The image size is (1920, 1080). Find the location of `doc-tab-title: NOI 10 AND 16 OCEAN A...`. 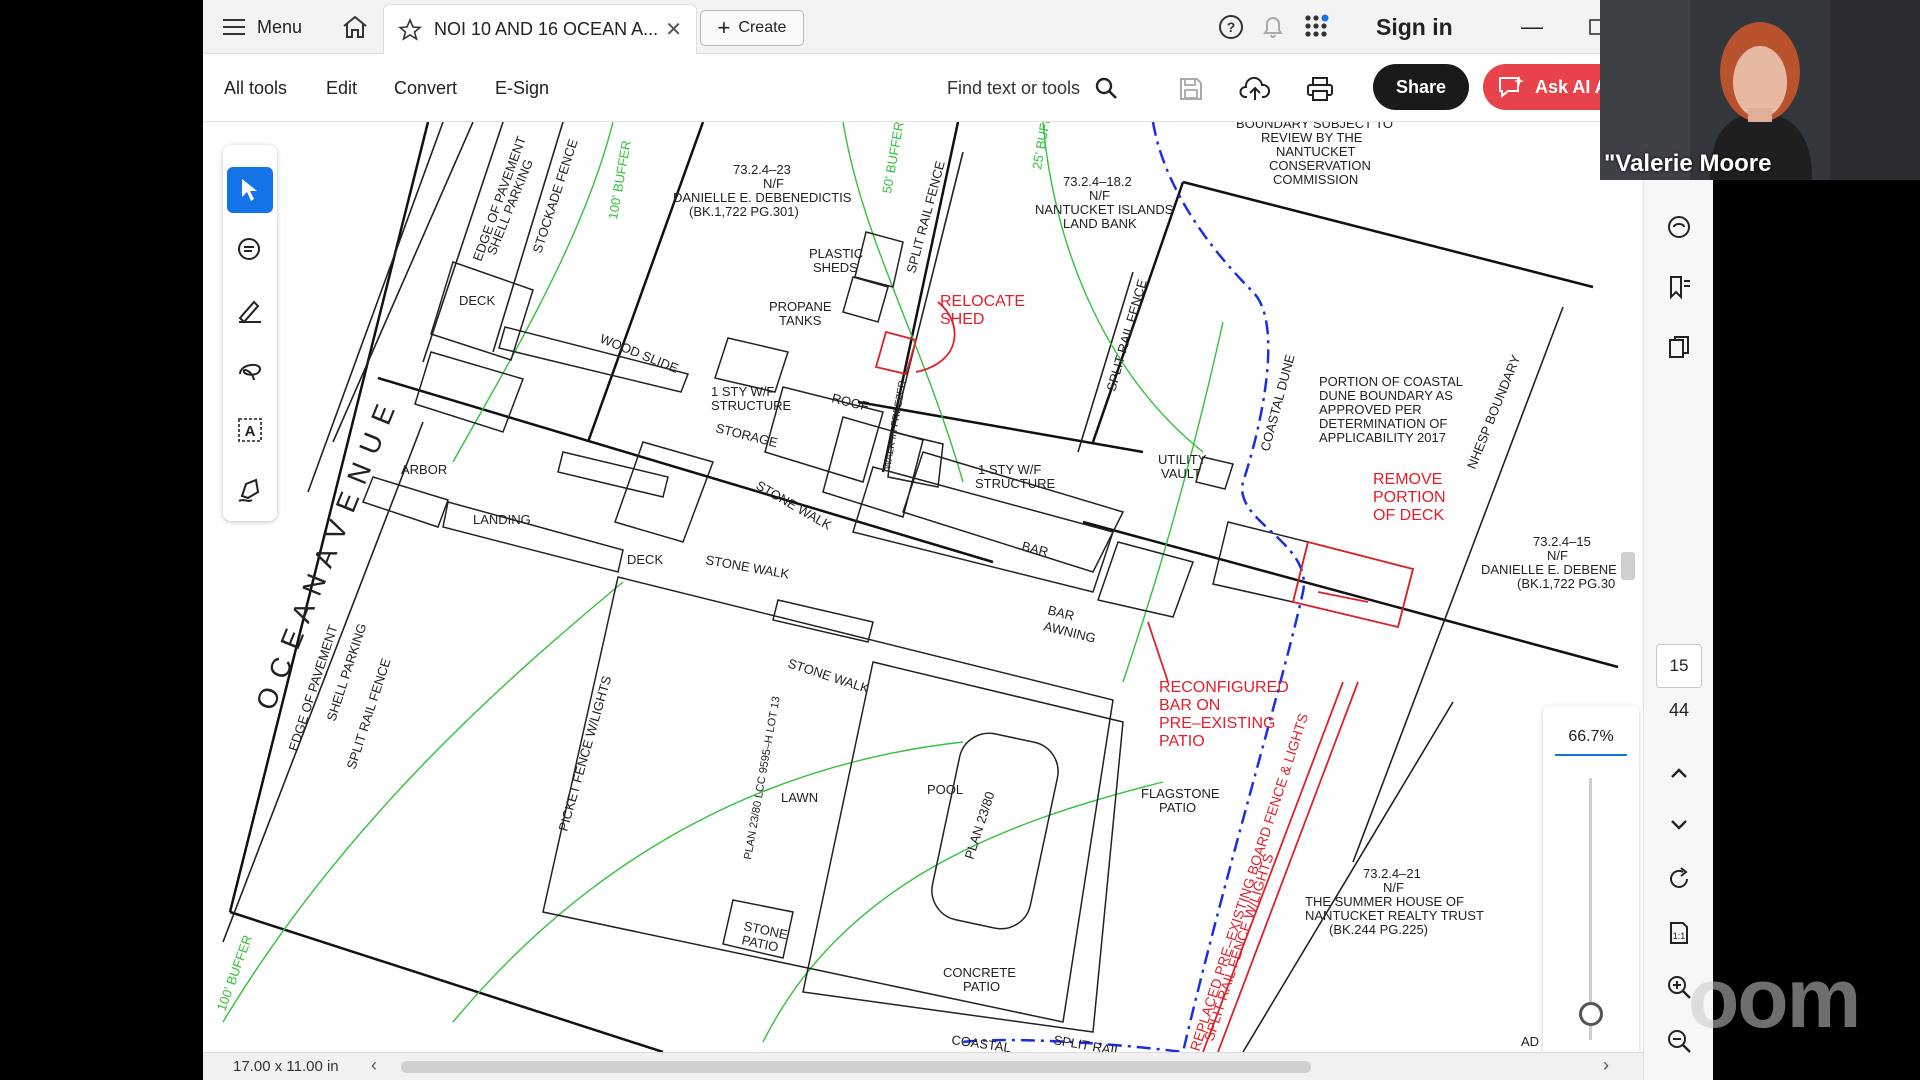

doc-tab-title: NOI 10 AND 16 OCEAN A... is located at coordinates (546, 29).